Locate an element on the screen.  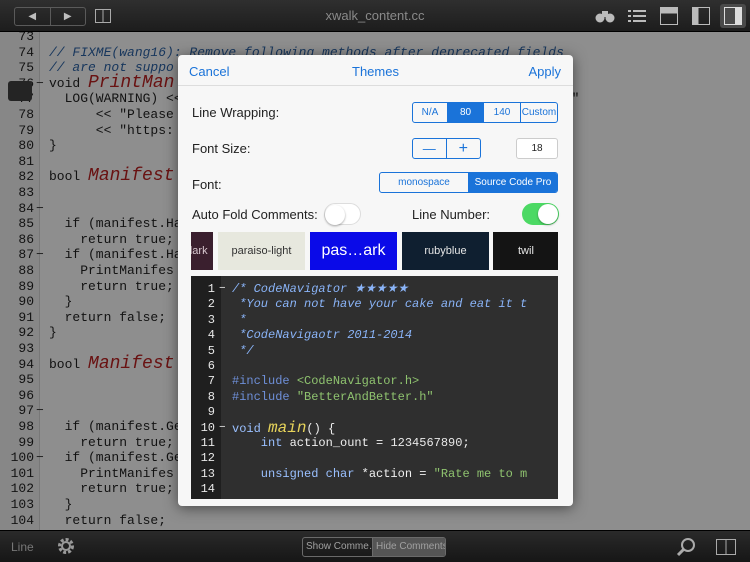
preview-code: #include "BetterAndBetter.h" is located at coordinates (333, 397).